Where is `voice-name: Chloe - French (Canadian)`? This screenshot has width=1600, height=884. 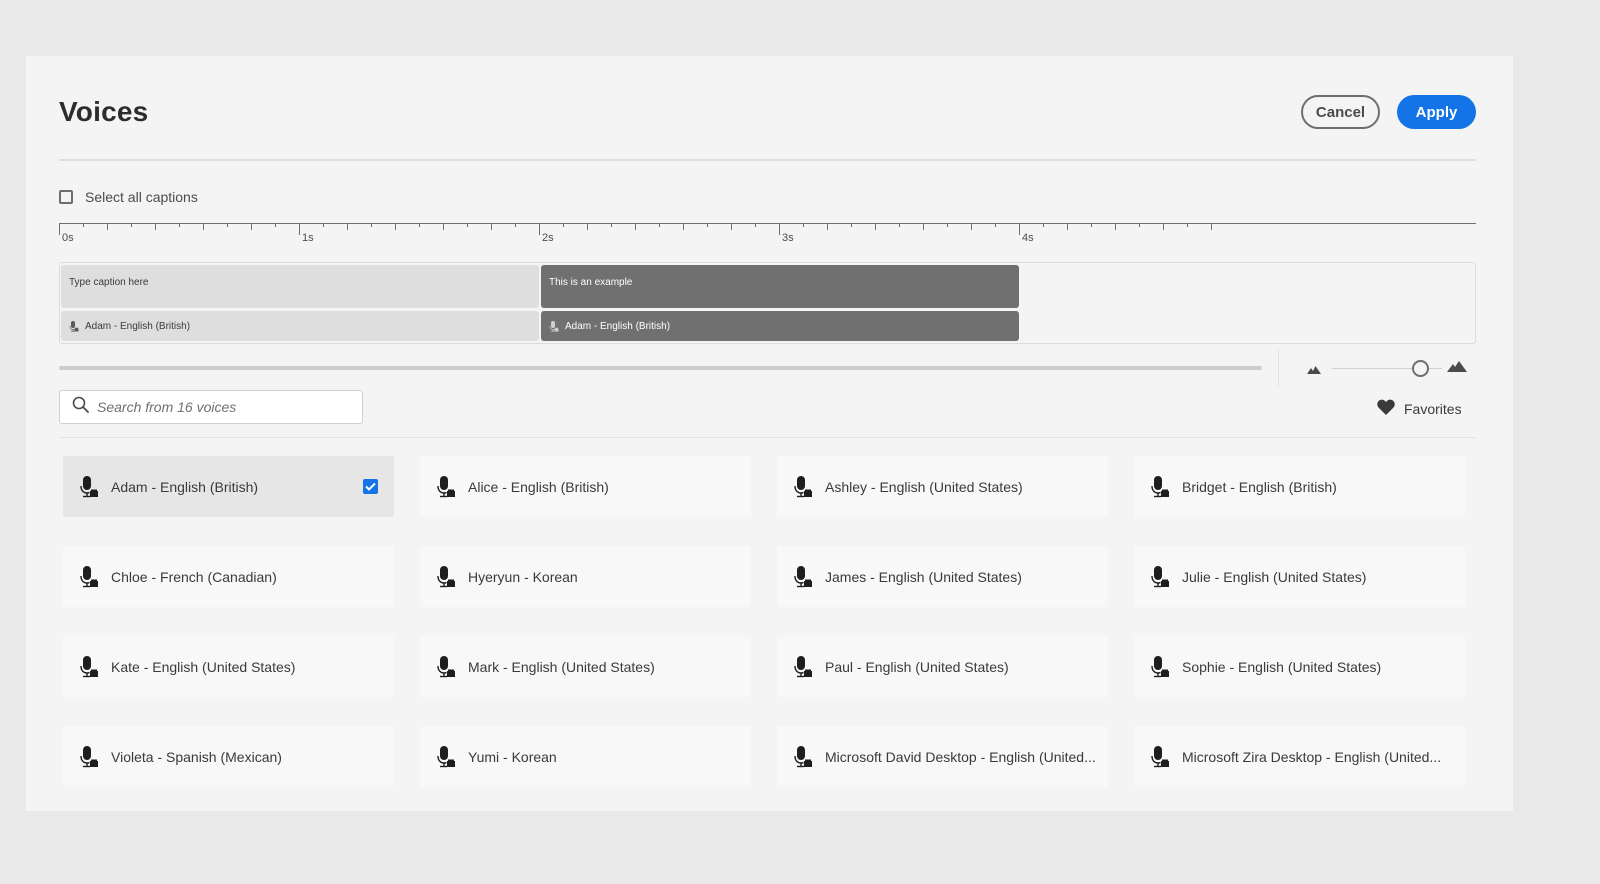 voice-name: Chloe - French (Canadian) is located at coordinates (194, 576).